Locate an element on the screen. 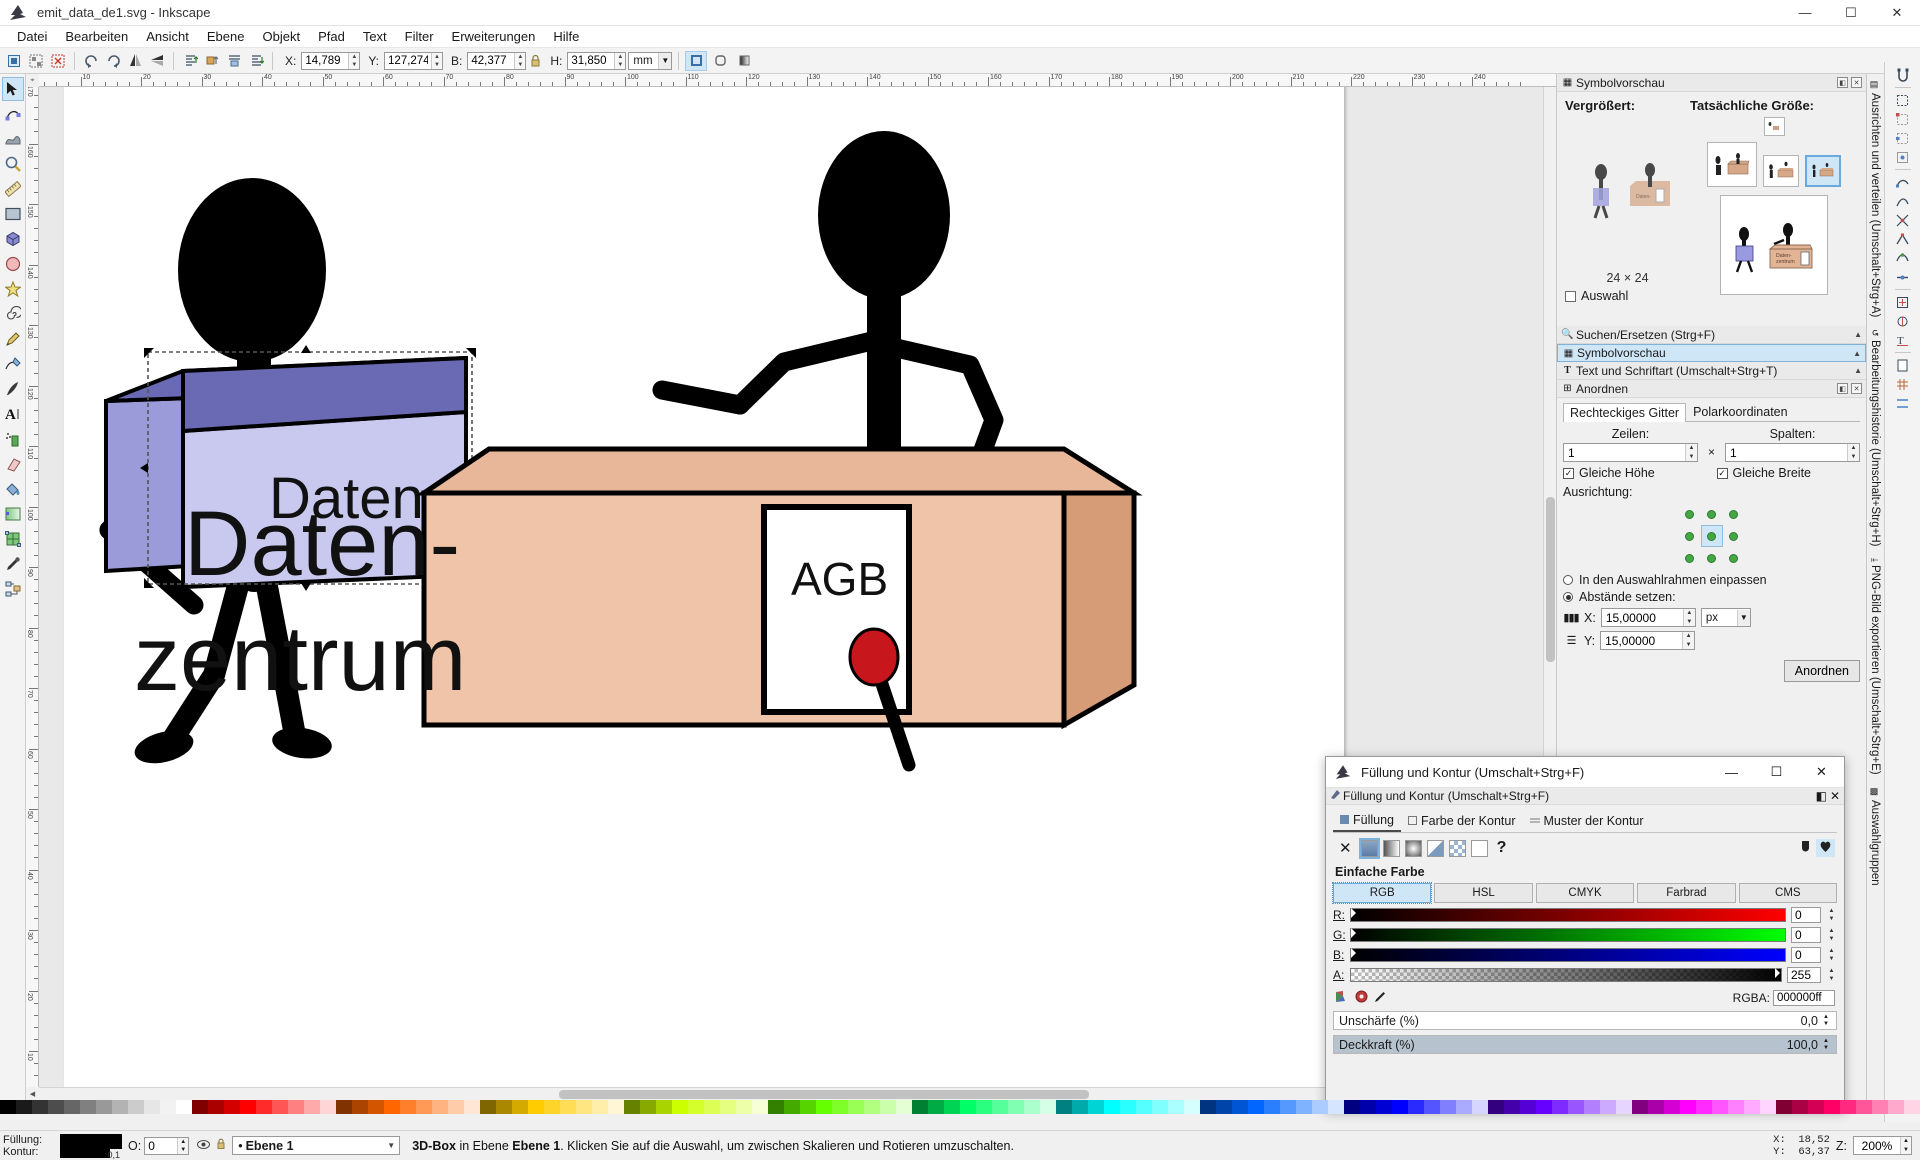 This screenshot has height=1160, width=1920. align-bottom-right is located at coordinates (1734, 558).